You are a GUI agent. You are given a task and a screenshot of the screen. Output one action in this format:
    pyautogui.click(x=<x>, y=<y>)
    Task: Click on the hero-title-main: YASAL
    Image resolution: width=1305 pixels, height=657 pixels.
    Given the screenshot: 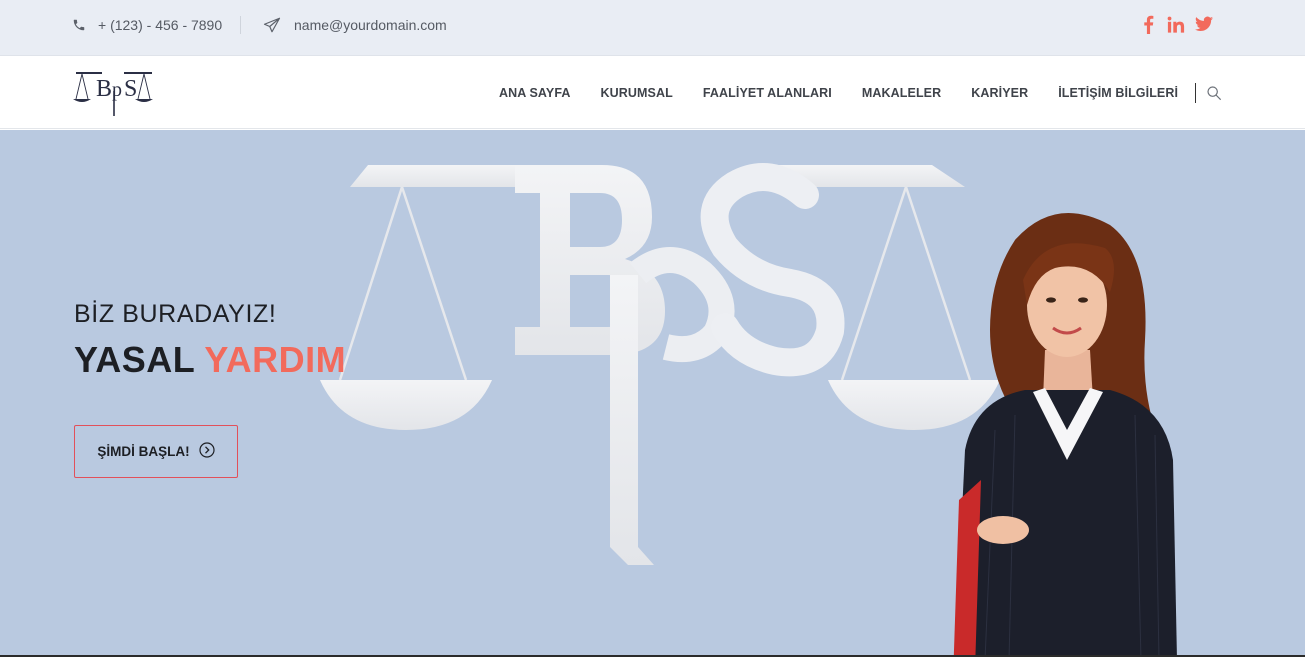 What is the action you would take?
    pyautogui.click(x=134, y=359)
    